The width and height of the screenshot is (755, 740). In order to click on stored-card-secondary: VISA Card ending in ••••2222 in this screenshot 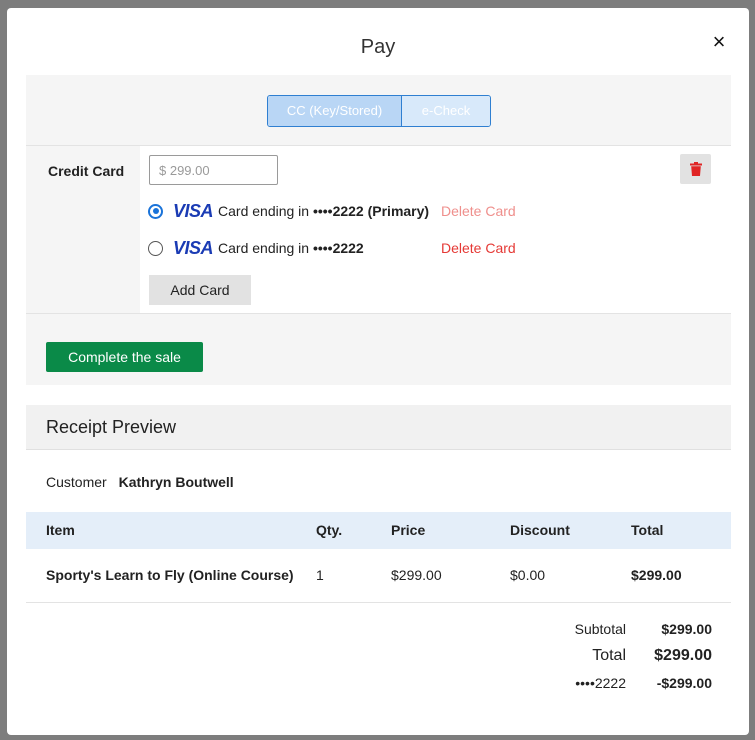, I will do `click(256, 248)`.